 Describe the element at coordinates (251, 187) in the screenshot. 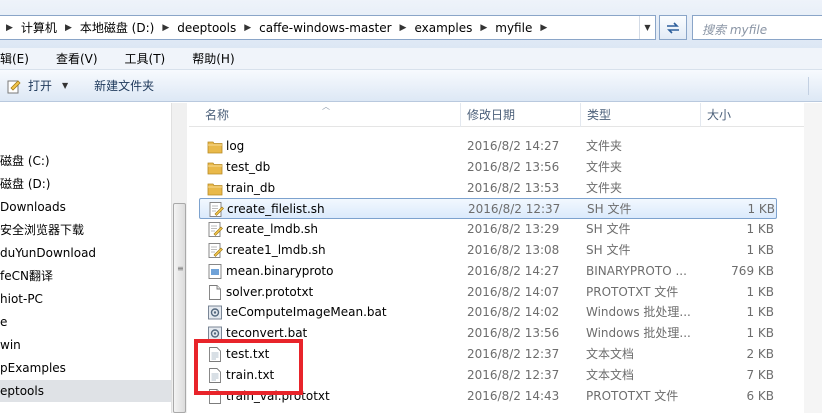

I see `file-name: train_db` at that location.